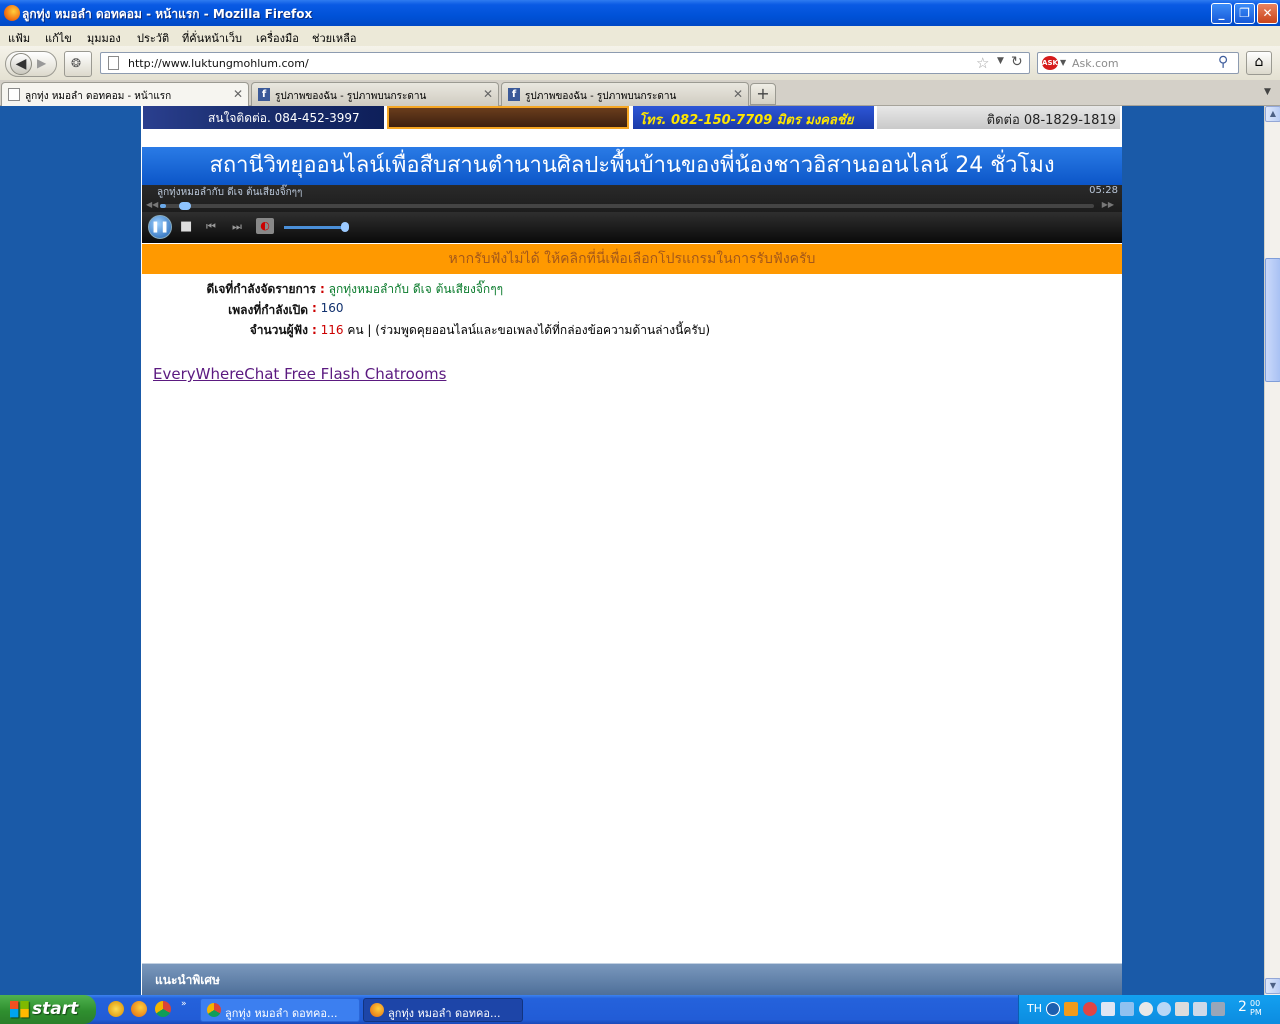  What do you see at coordinates (1221, 13) in the screenshot?
I see `minimize-button: _` at bounding box center [1221, 13].